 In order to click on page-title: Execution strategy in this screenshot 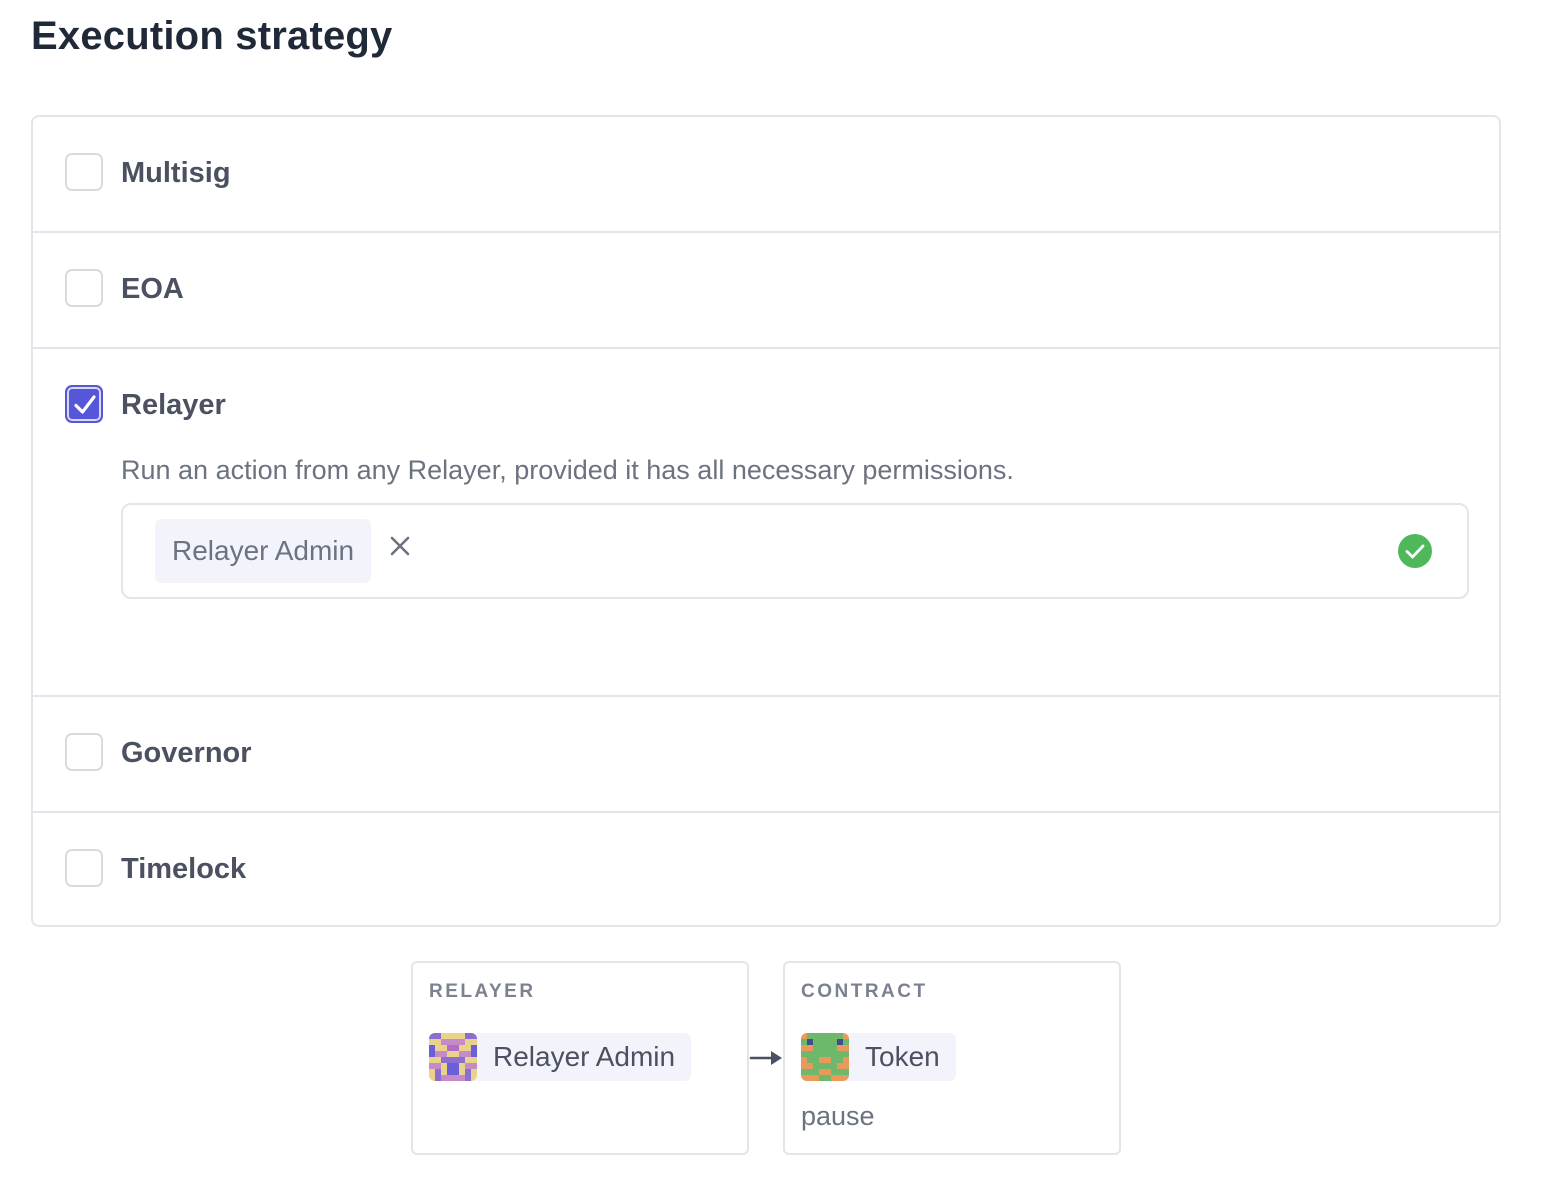, I will do `click(212, 36)`.